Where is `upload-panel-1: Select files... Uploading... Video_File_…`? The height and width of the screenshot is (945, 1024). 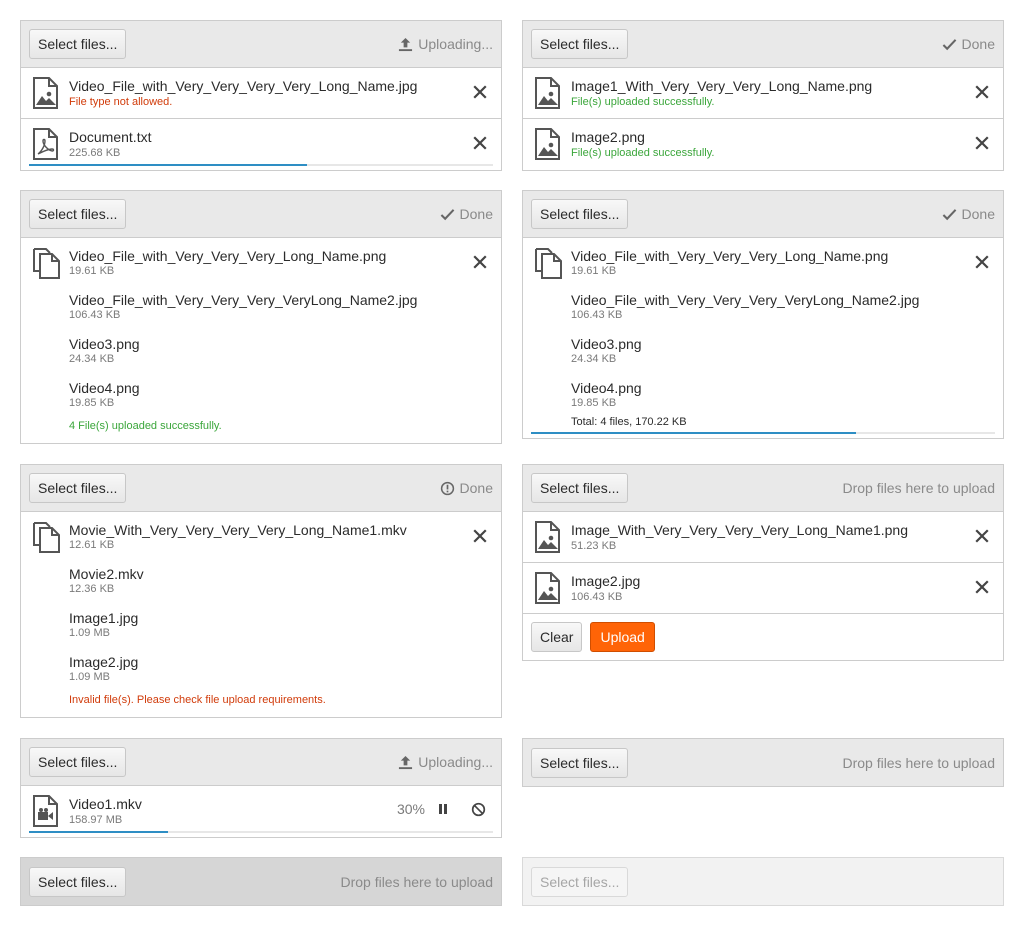
upload-panel-1: Select files... Uploading... Video_File_… is located at coordinates (261, 95).